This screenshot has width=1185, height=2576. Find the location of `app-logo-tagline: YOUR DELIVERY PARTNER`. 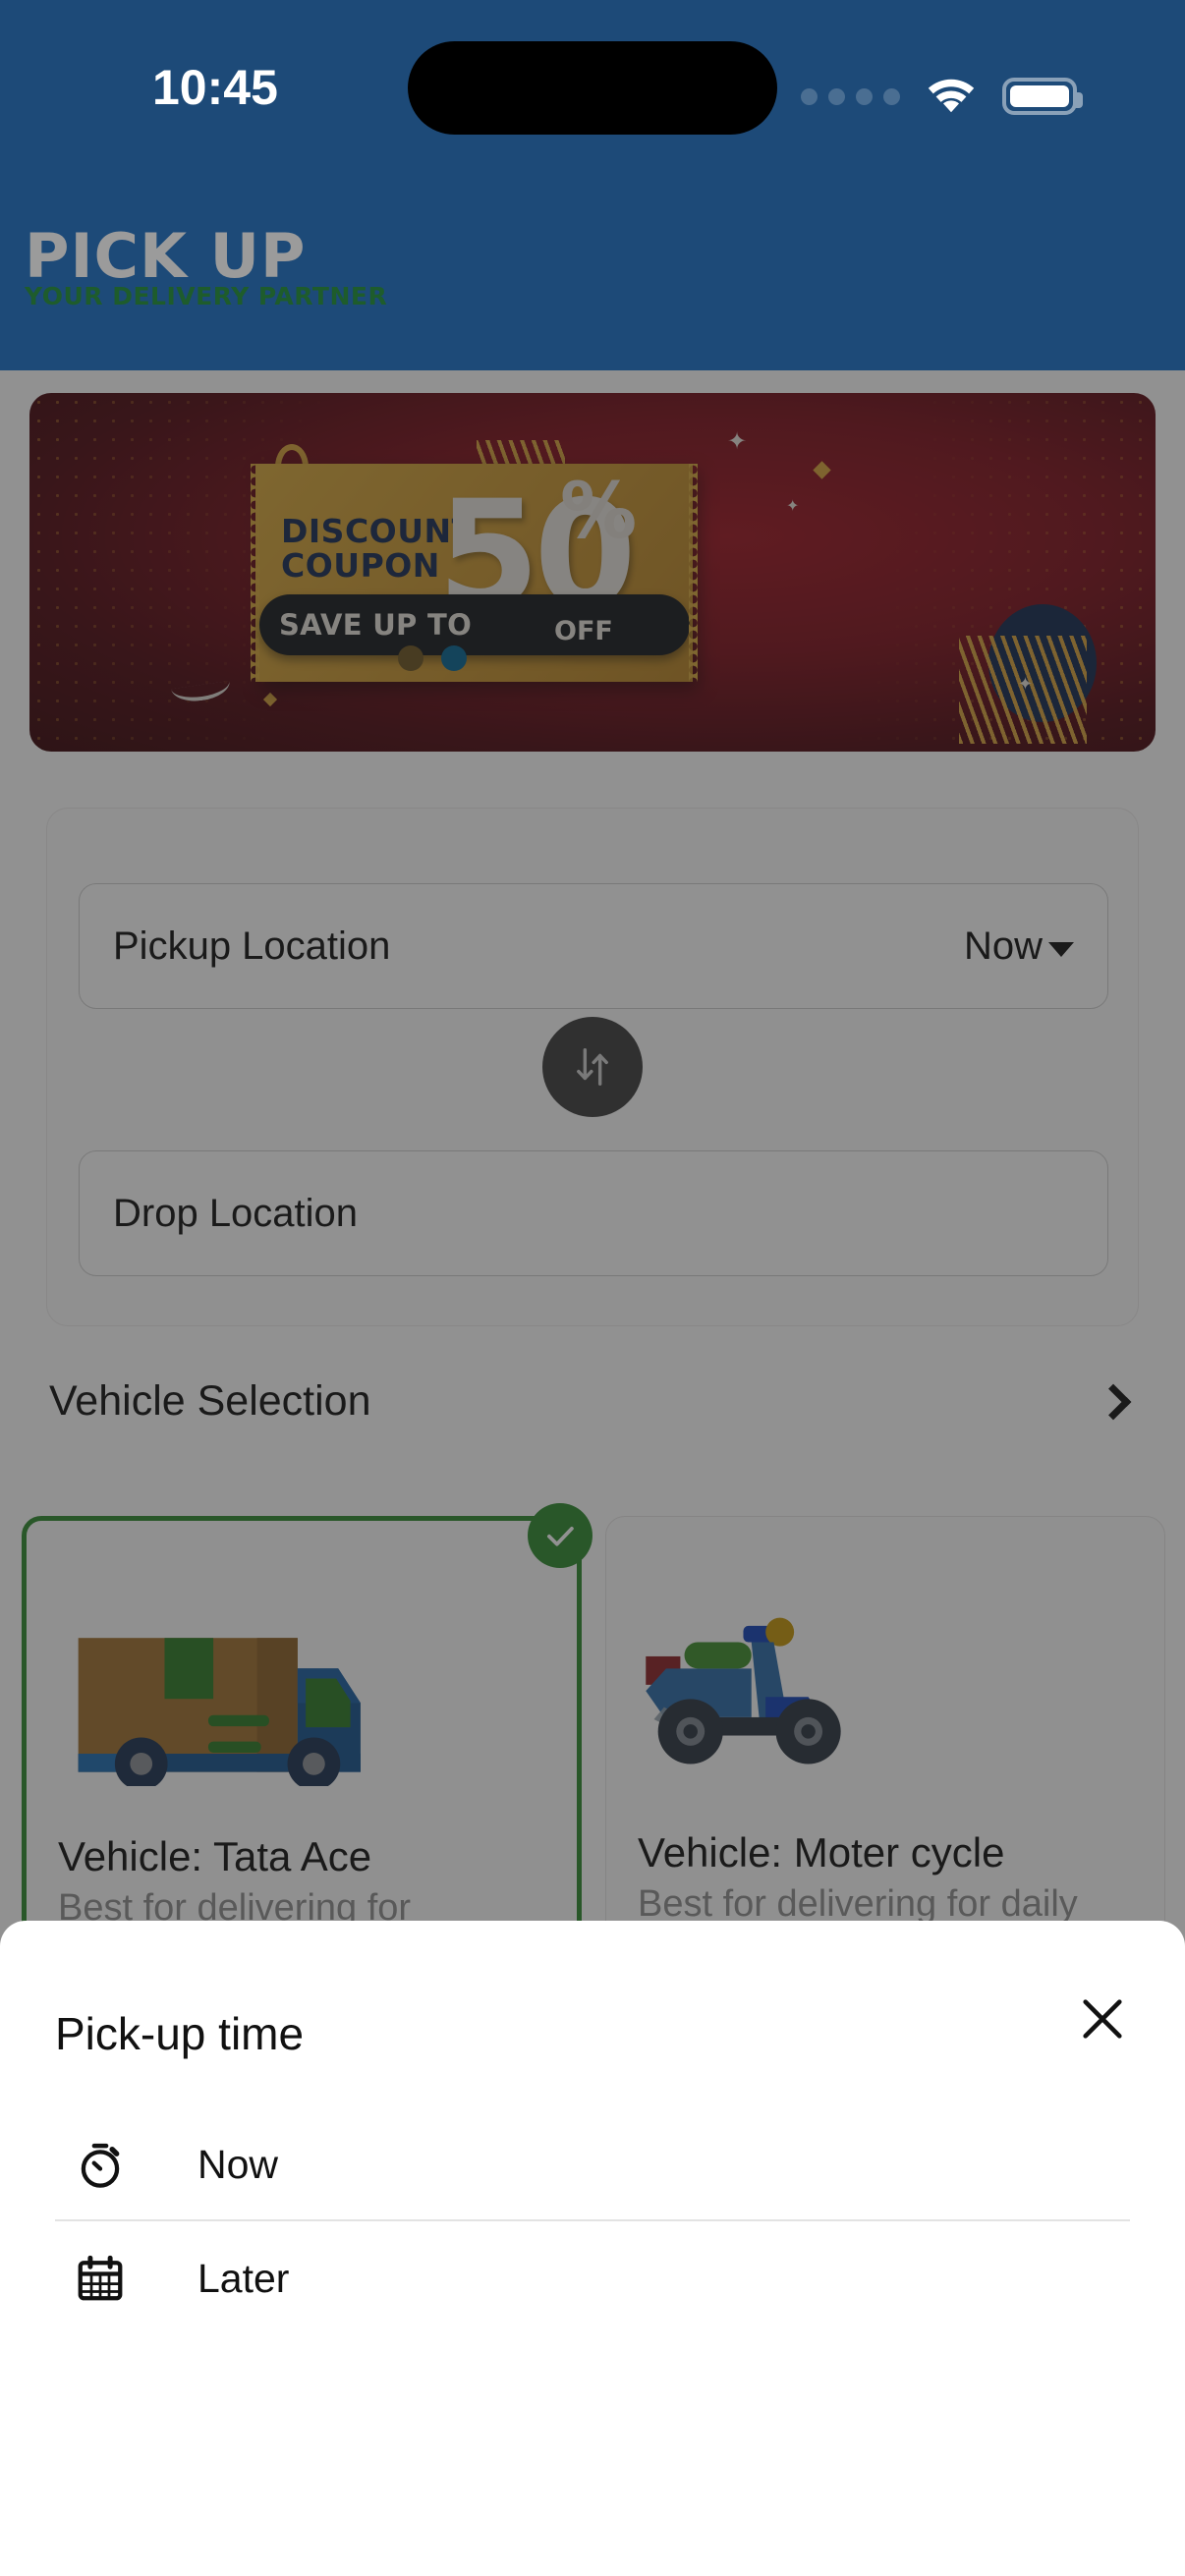

app-logo-tagline: YOUR DELIVERY PARTNER is located at coordinates (207, 295).